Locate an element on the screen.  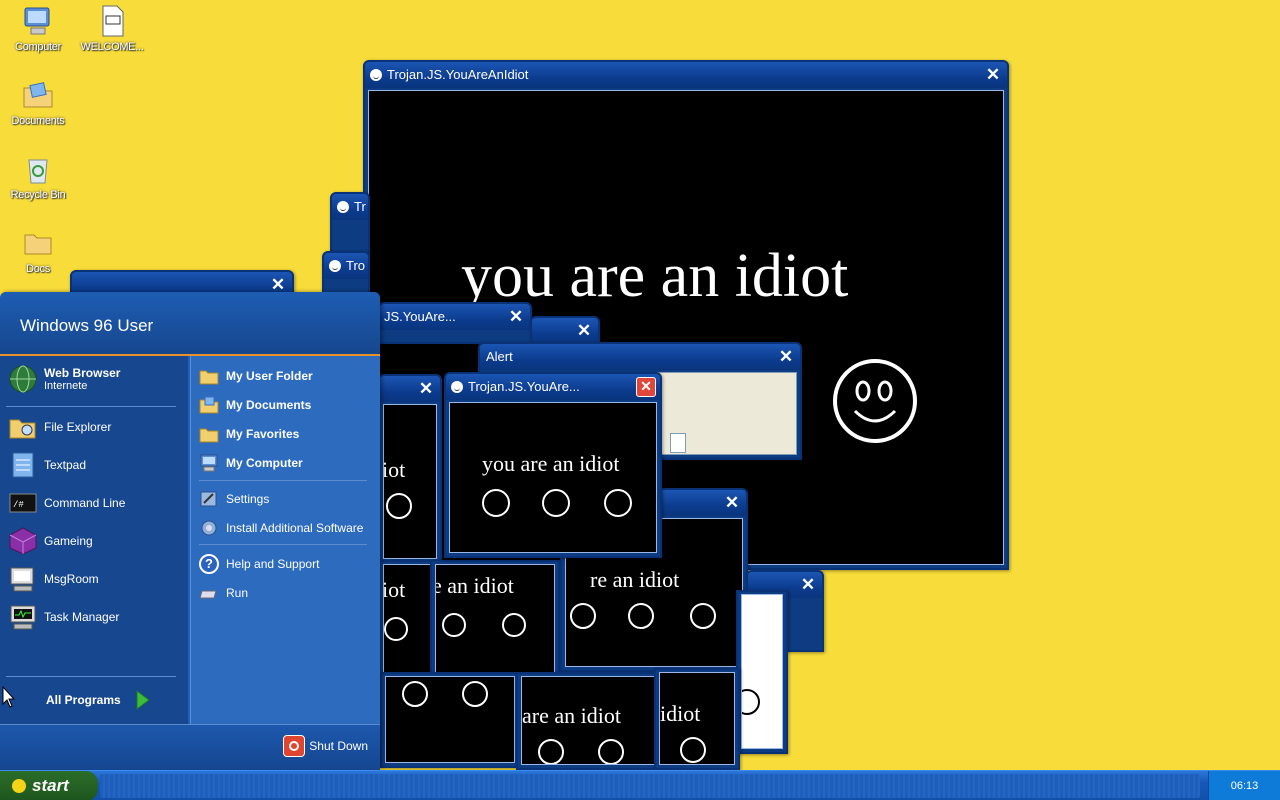
place-label: My Favorites is located at coordinates (263, 434).